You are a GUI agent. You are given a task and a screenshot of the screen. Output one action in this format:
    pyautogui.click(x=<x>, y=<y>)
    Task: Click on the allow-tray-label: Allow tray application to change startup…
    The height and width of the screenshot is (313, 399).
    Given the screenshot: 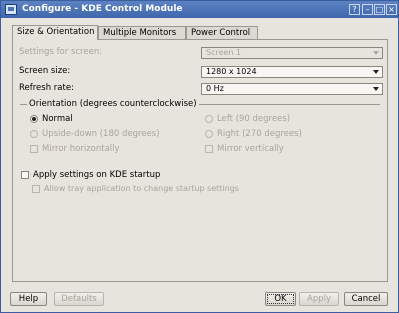 What is the action you would take?
    pyautogui.click(x=141, y=188)
    